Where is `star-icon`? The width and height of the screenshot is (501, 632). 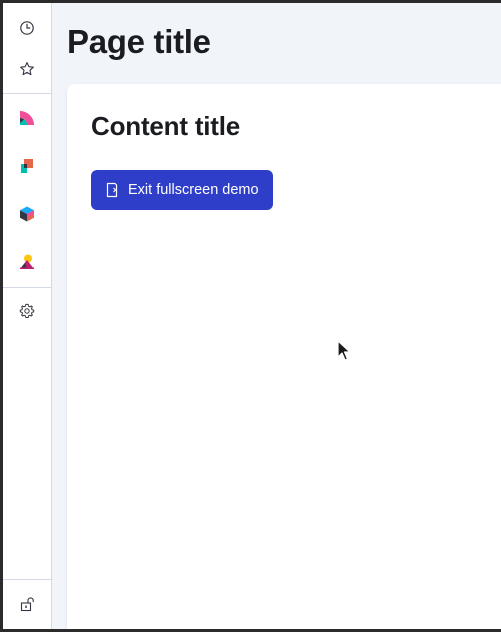
star-icon is located at coordinates (27, 69).